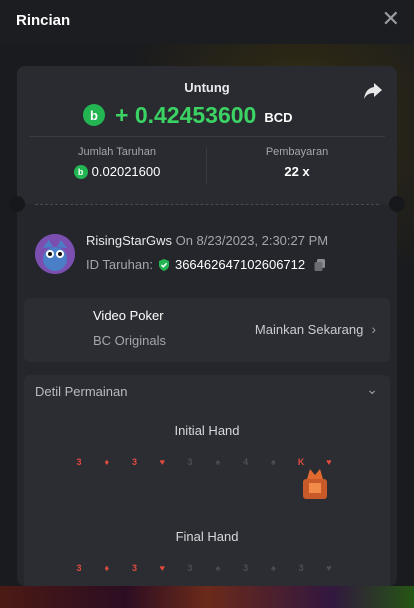  What do you see at coordinates (207, 536) in the screenshot?
I see `final-hand-title: Final Hand` at bounding box center [207, 536].